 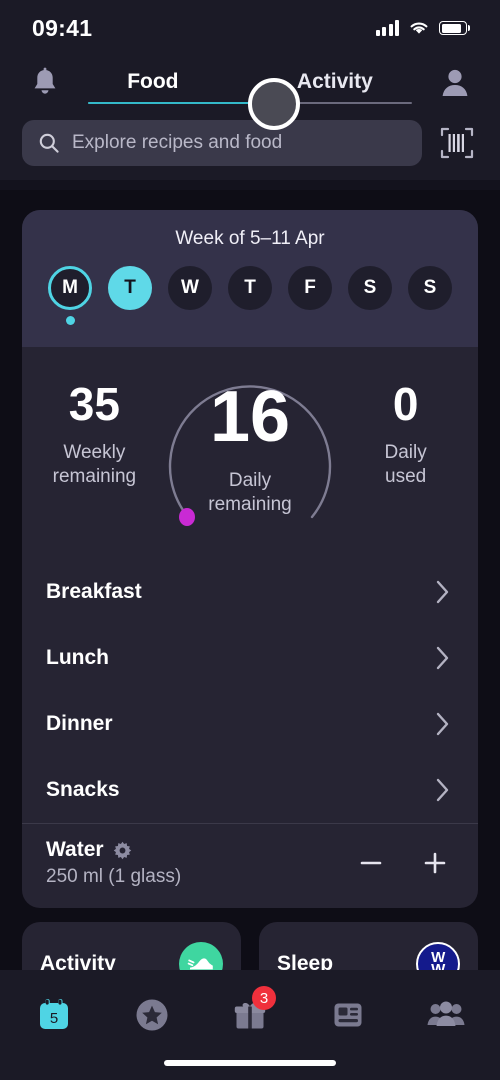 What do you see at coordinates (419, 28) in the screenshot?
I see `wifi-icon` at bounding box center [419, 28].